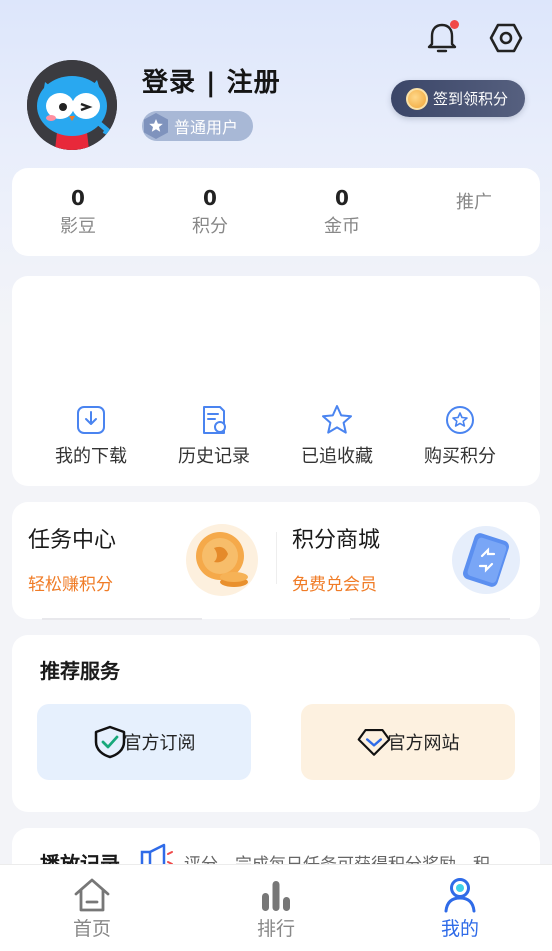 The height and width of the screenshot is (951, 552). What do you see at coordinates (336, 540) in the screenshot?
I see `points-mall-title: 积分商城` at bounding box center [336, 540].